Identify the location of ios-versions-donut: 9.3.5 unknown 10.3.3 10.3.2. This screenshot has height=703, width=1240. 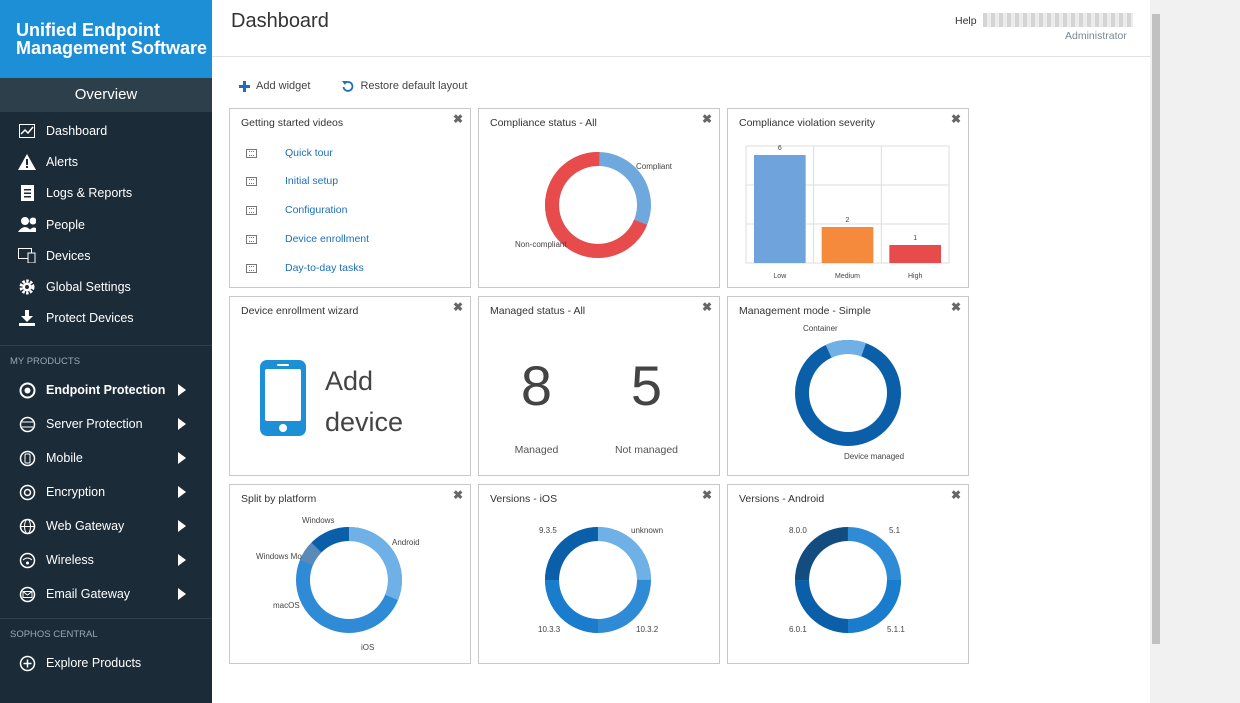
(599, 574).